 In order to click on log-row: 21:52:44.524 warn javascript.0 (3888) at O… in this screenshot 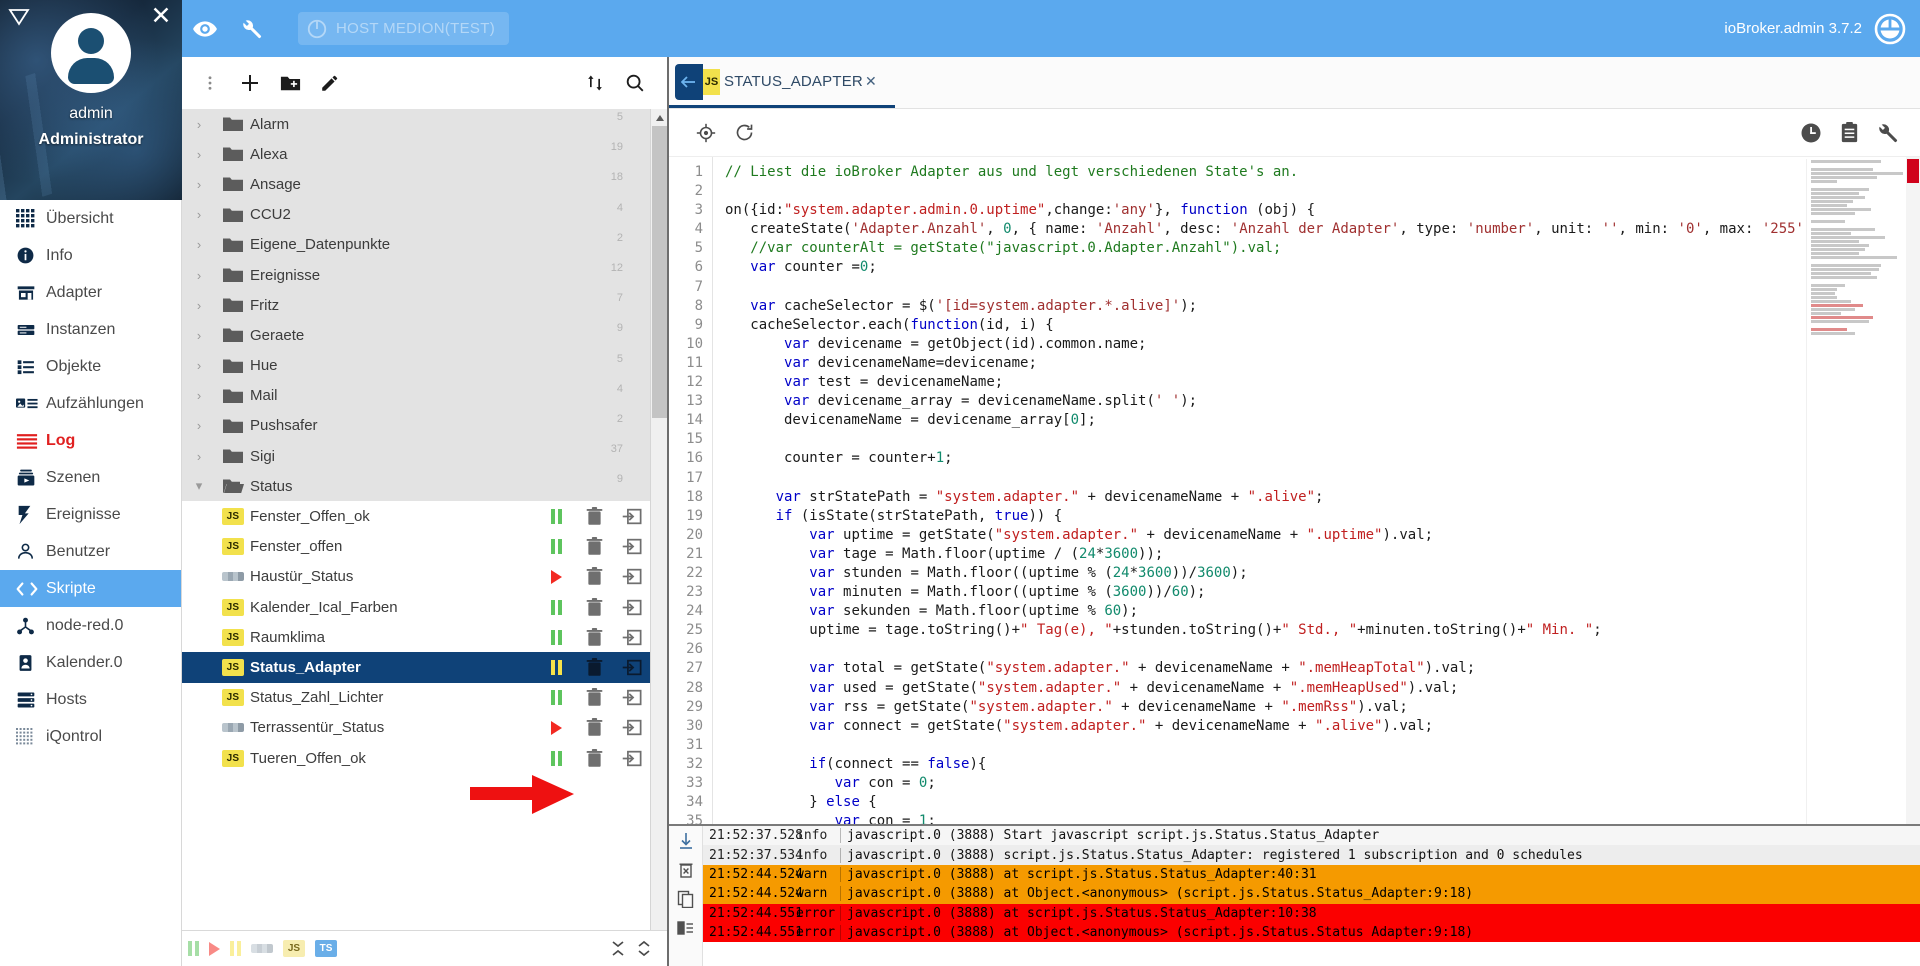, I will do `click(1311, 894)`.